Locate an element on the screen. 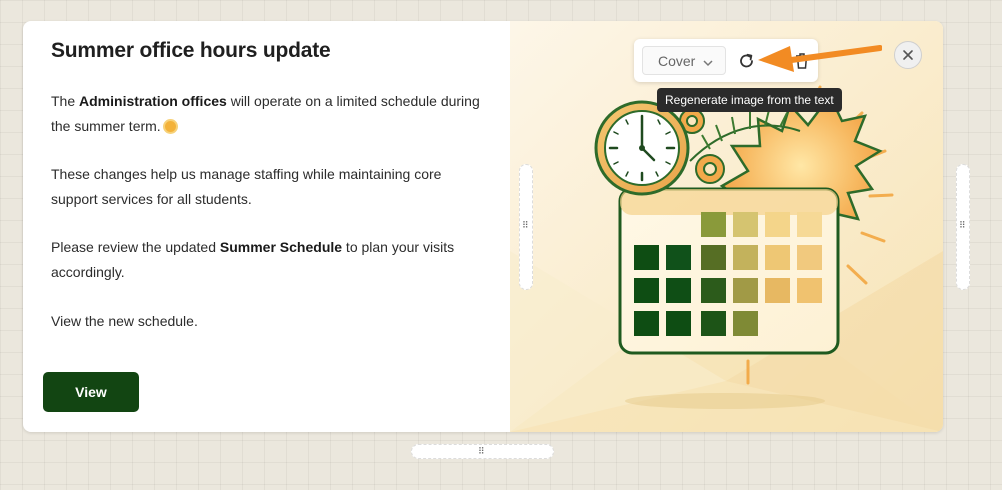 The height and width of the screenshot is (490, 1002). p1-text-pre: The is located at coordinates (65, 101).